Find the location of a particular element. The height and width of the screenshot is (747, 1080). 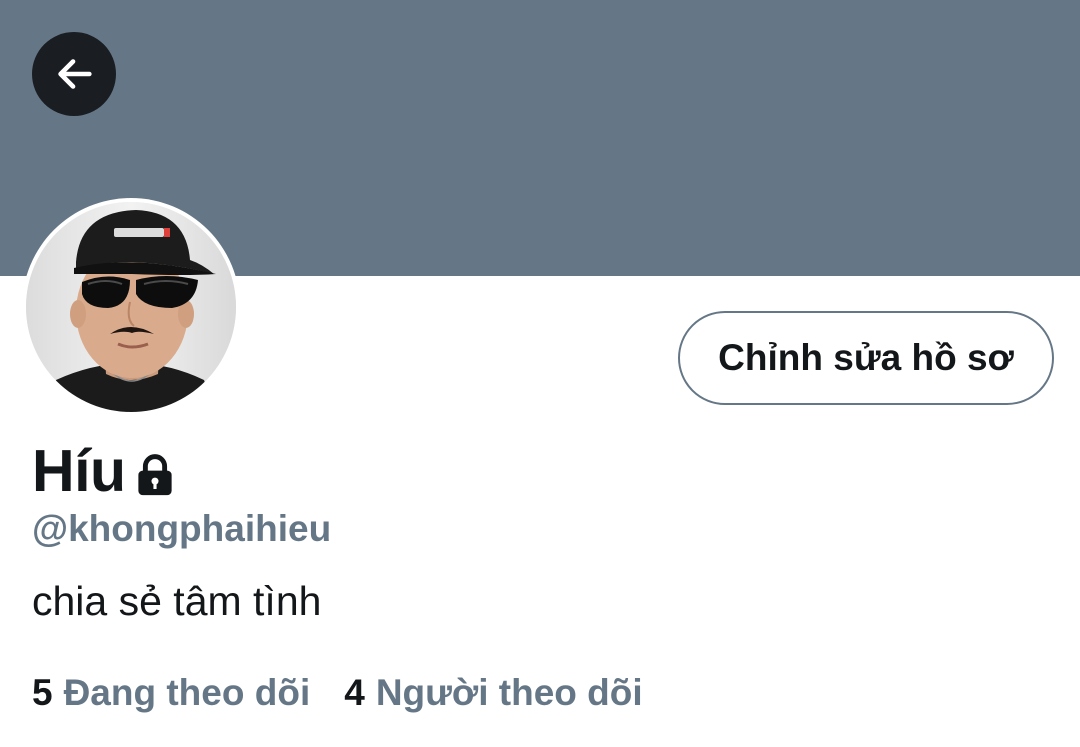

followers-link: 4 Người theo dõi is located at coordinates (493, 693).